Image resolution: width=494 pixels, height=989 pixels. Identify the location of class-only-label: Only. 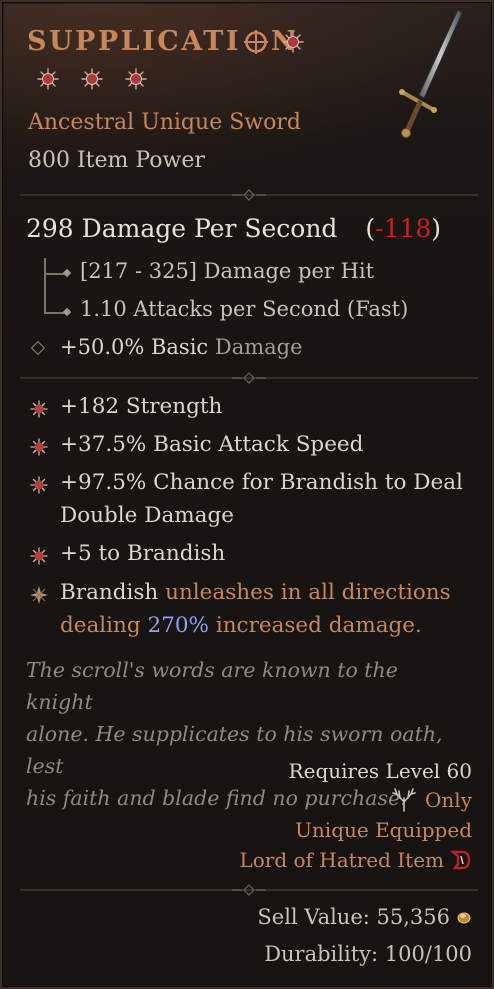
(448, 800).